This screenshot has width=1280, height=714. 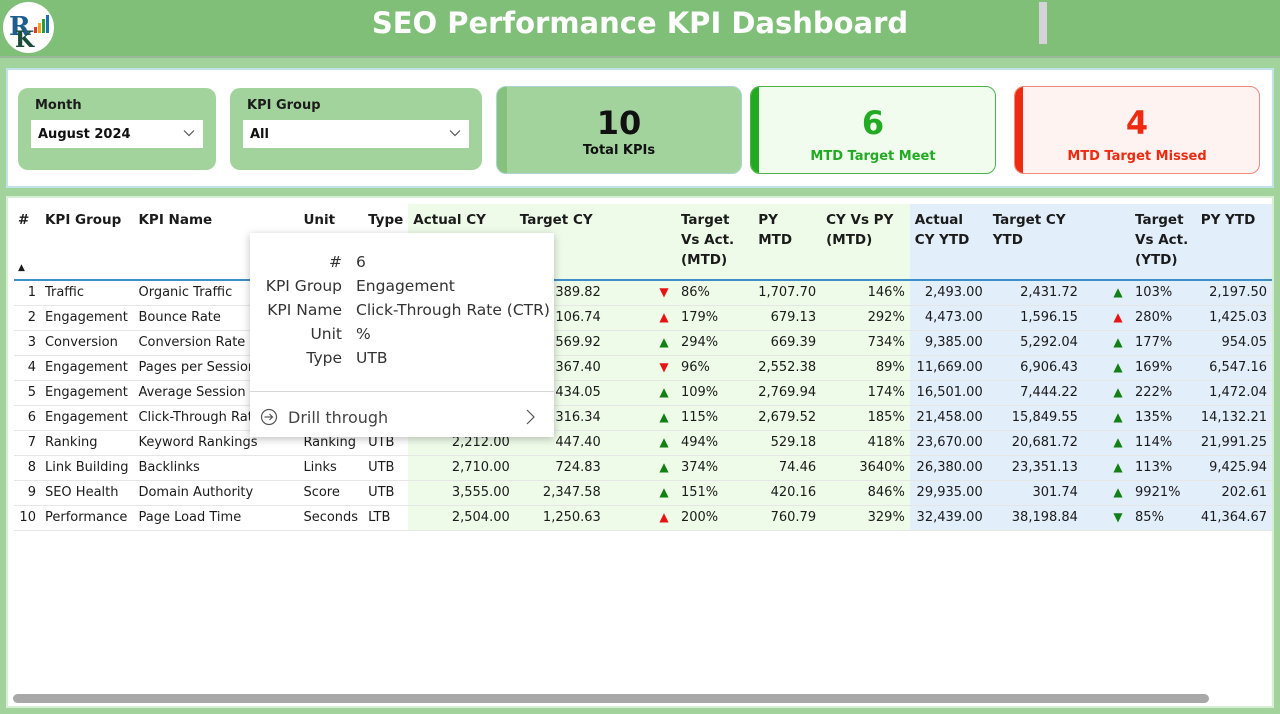 What do you see at coordinates (714, 242) in the screenshot?
I see `col-header-target-vs-act-mtd: Target Vs Act. (MTD)` at bounding box center [714, 242].